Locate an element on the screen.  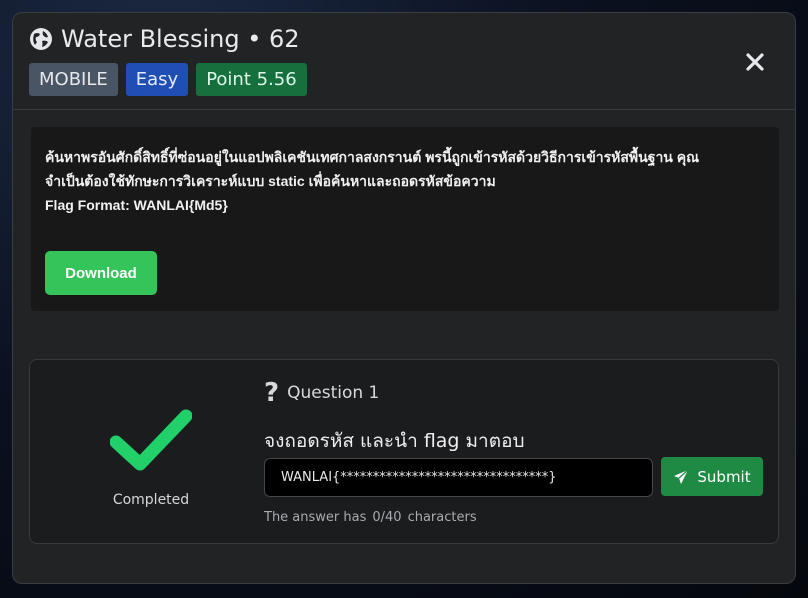
question-header: ? Question 1 is located at coordinates (321, 393).